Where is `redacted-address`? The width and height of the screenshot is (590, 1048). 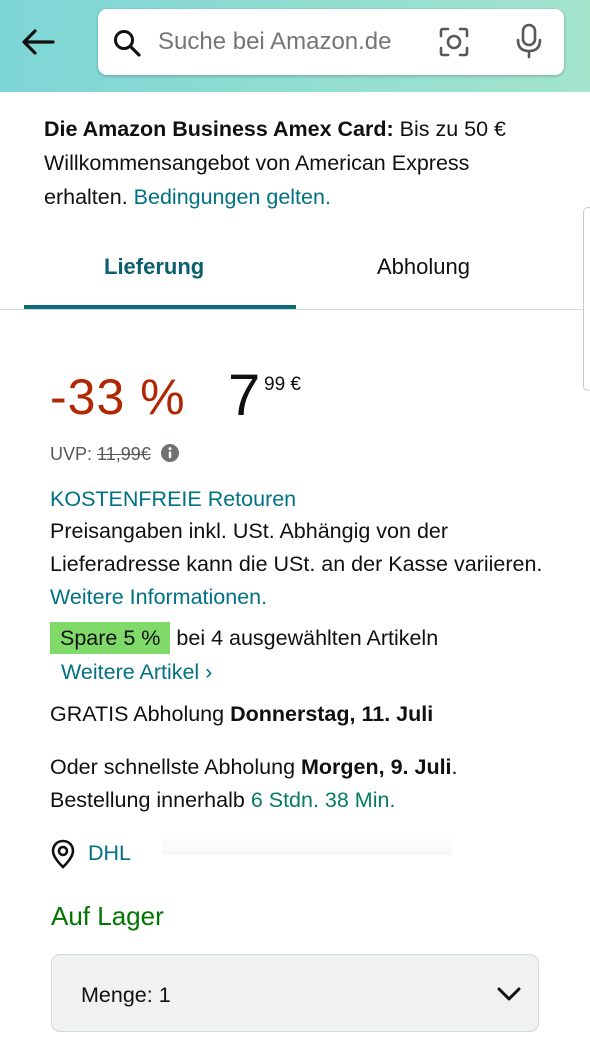 redacted-address is located at coordinates (307, 844).